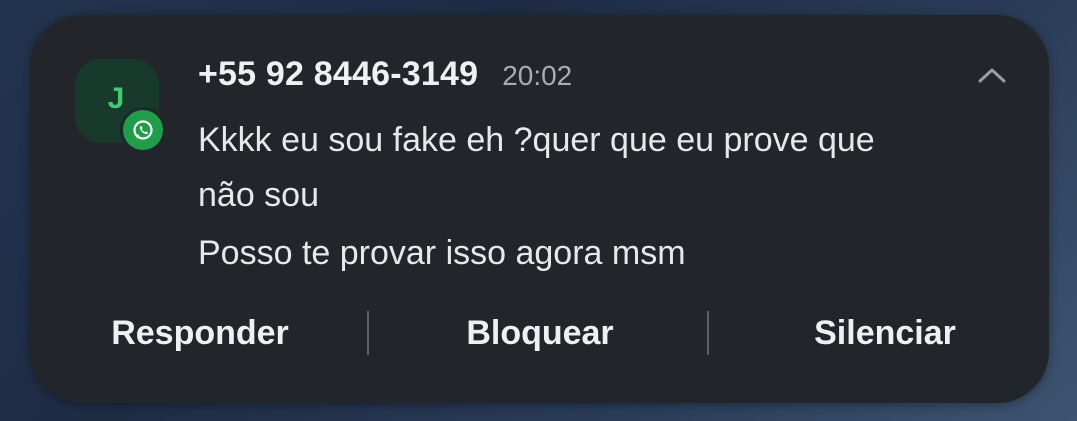 This screenshot has width=1077, height=421. Describe the element at coordinates (537, 75) in the screenshot. I see `timestamp: 20:02` at that location.